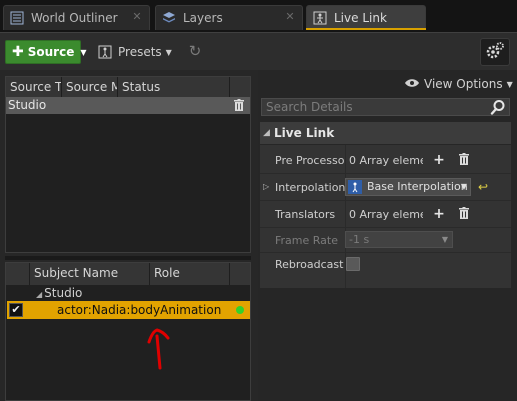 Image resolution: width=517 pixels, height=401 pixels. I want to click on interpolation-value: Base Interpolation, so click(417, 186).